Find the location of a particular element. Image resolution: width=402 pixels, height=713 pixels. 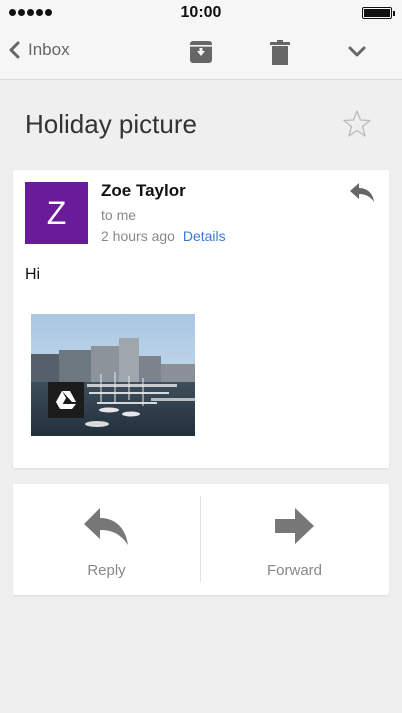

star-outline-icon is located at coordinates (357, 123).